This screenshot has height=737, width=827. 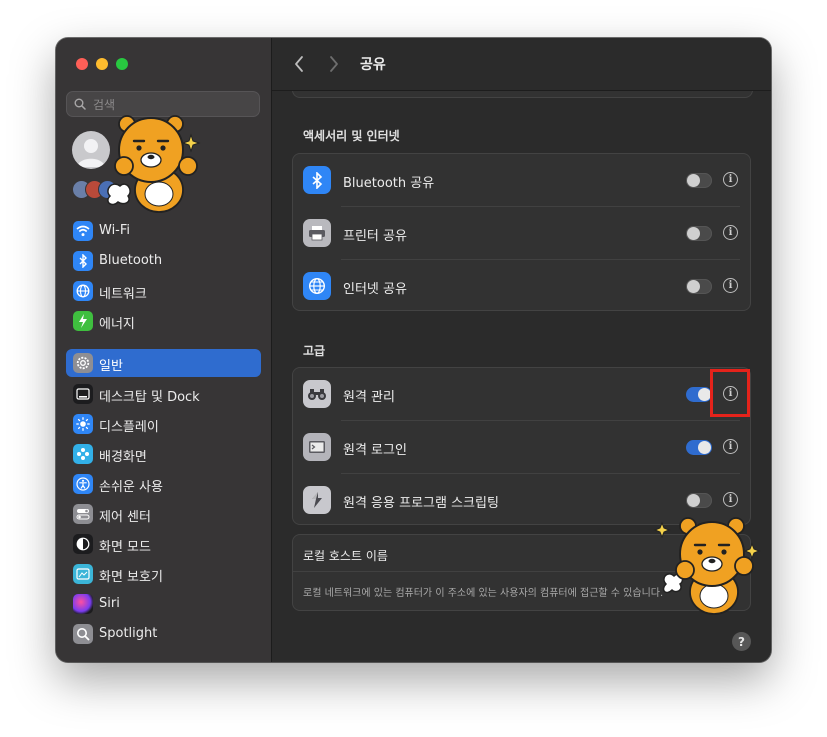 I want to click on sidebar-item-label: 네트워크, so click(x=123, y=294).